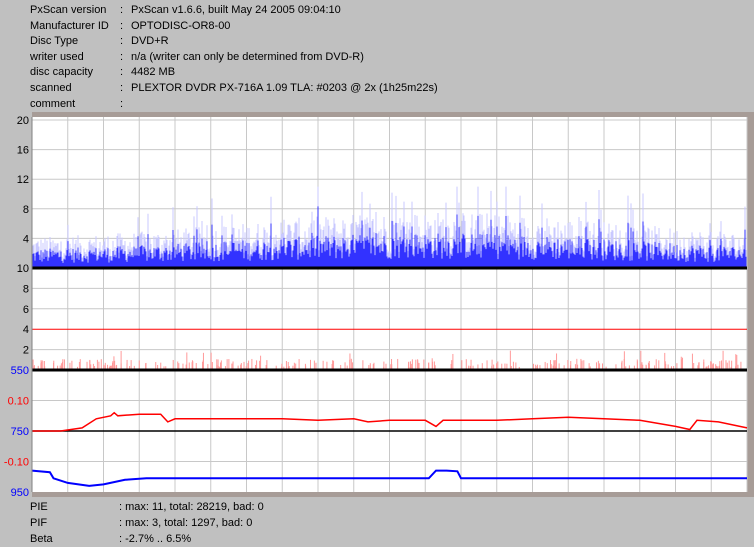 The height and width of the screenshot is (547, 754). Describe the element at coordinates (39, 507) in the screenshot. I see `summary-label: PIE` at that location.